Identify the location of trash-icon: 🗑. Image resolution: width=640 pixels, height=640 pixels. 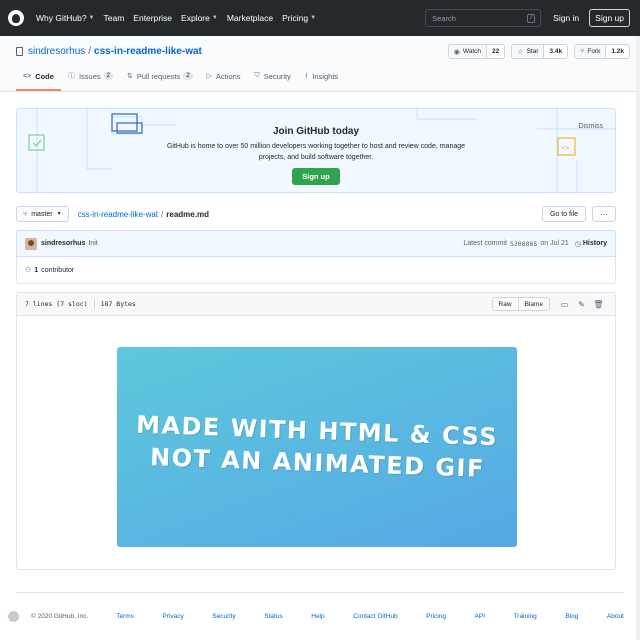
(598, 304).